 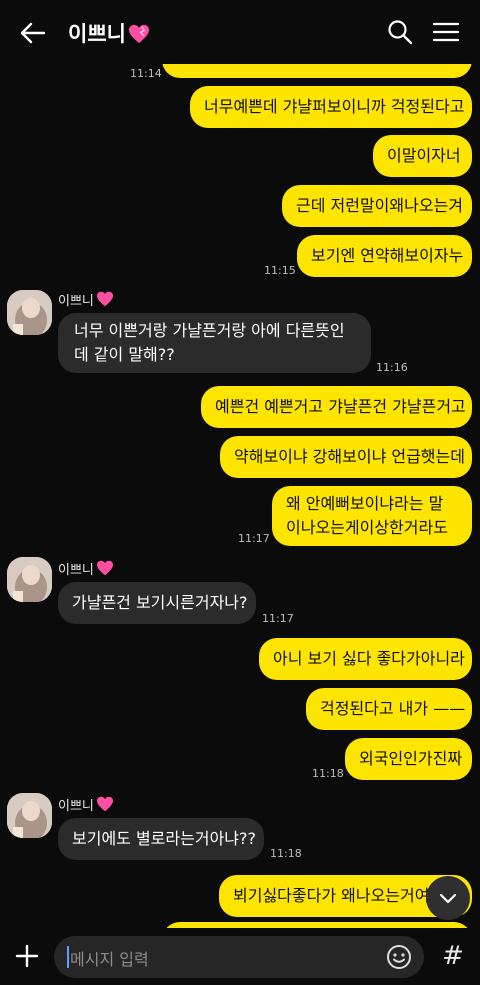 I want to click on plus-icon, so click(x=27, y=956).